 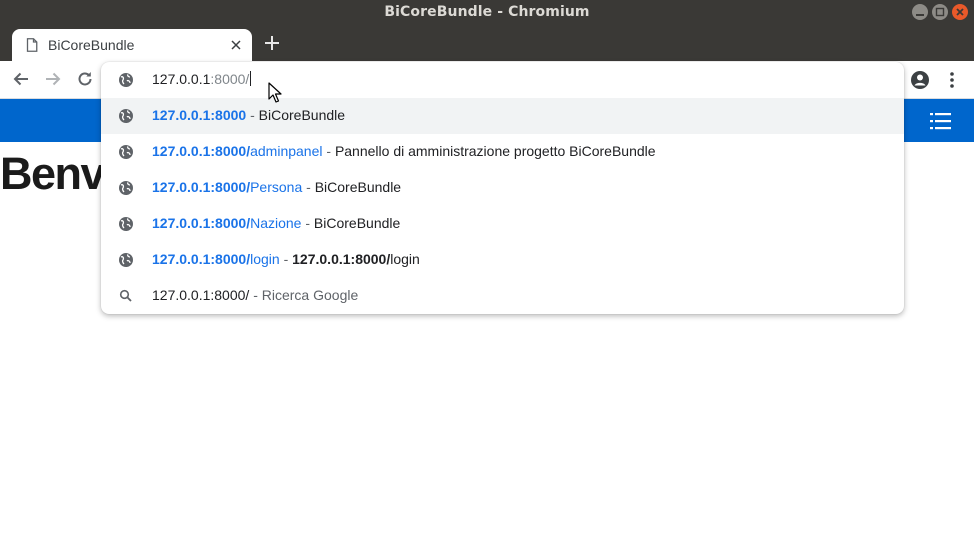 I want to click on close-icon, so click(x=960, y=12).